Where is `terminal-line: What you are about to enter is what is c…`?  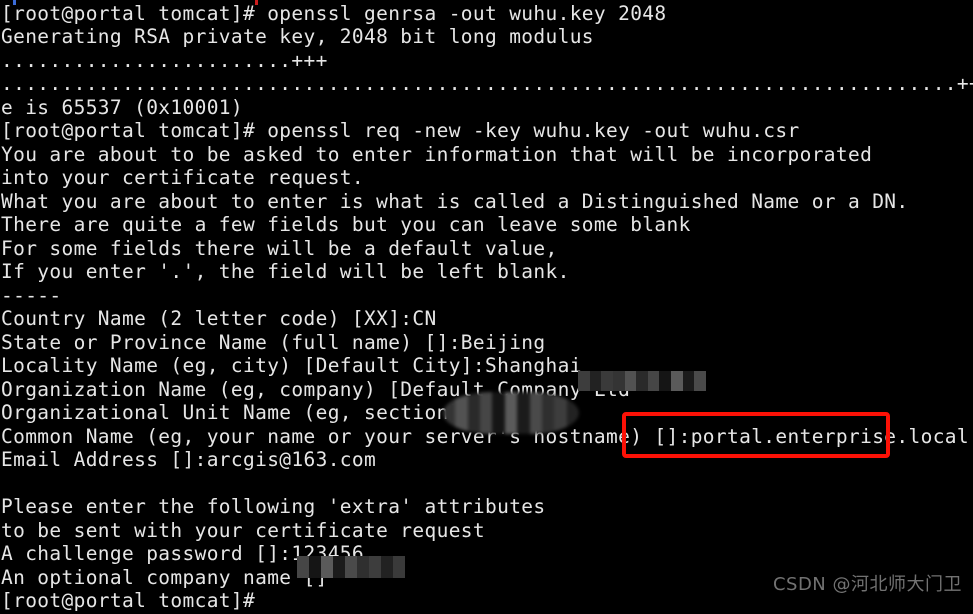 terminal-line: What you are about to enter is what is c… is located at coordinates (455, 201).